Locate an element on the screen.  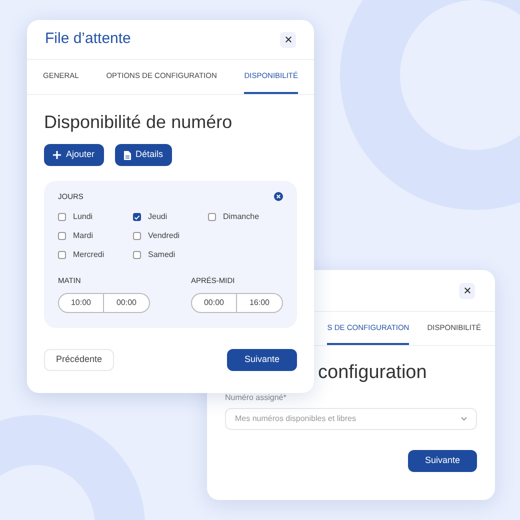
time-field: 16:00 is located at coordinates (260, 302).